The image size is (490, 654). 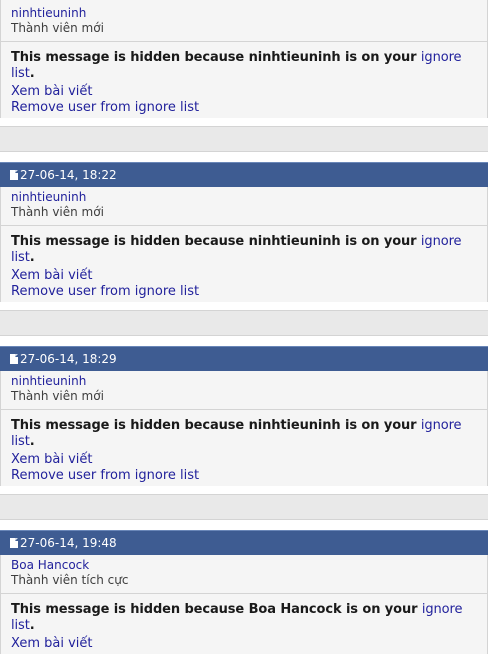 I want to click on post-date: 27-06-14, 18:29, so click(x=68, y=359).